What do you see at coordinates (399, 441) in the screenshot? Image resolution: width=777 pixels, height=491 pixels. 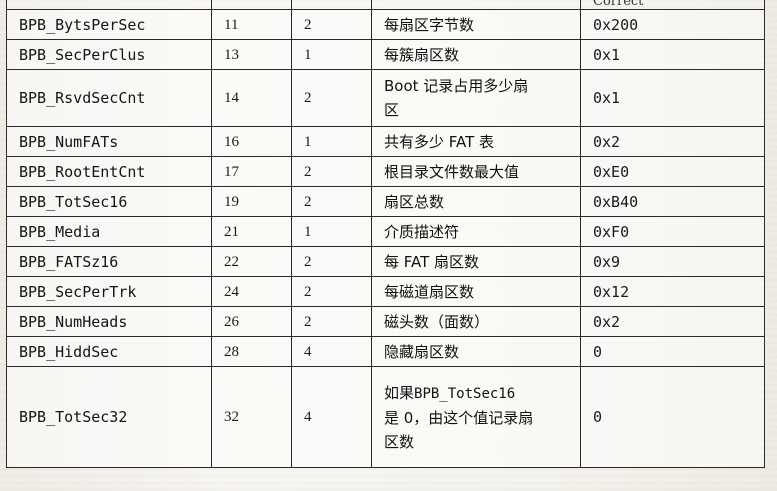 I see `description-line: 区数` at bounding box center [399, 441].